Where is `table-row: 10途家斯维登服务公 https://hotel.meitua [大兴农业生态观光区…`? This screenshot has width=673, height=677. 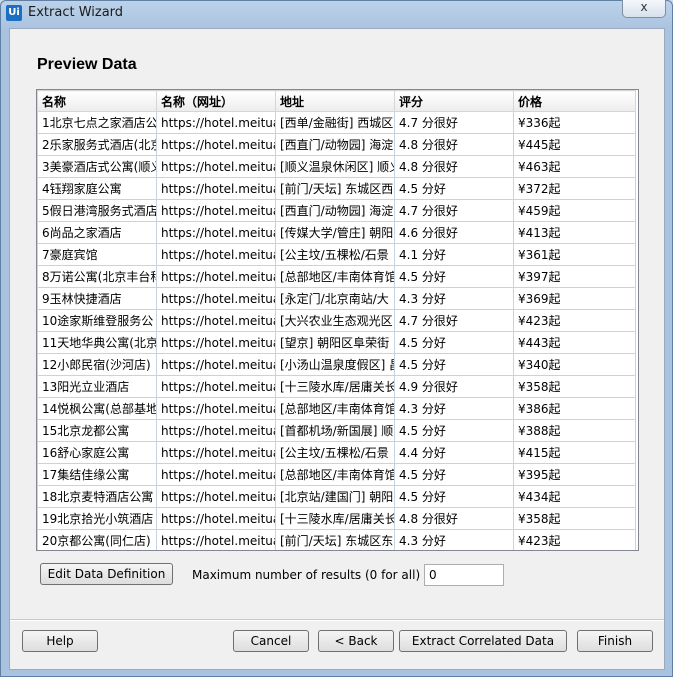
table-row: 10途家斯维登服务公 https://hotel.meitua [大兴农业生态观光区… is located at coordinates (336, 320).